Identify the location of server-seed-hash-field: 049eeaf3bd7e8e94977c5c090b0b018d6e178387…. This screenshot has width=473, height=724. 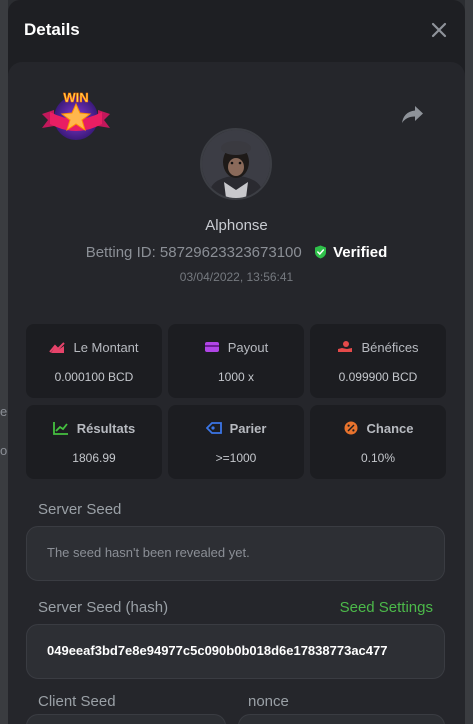
(235, 651).